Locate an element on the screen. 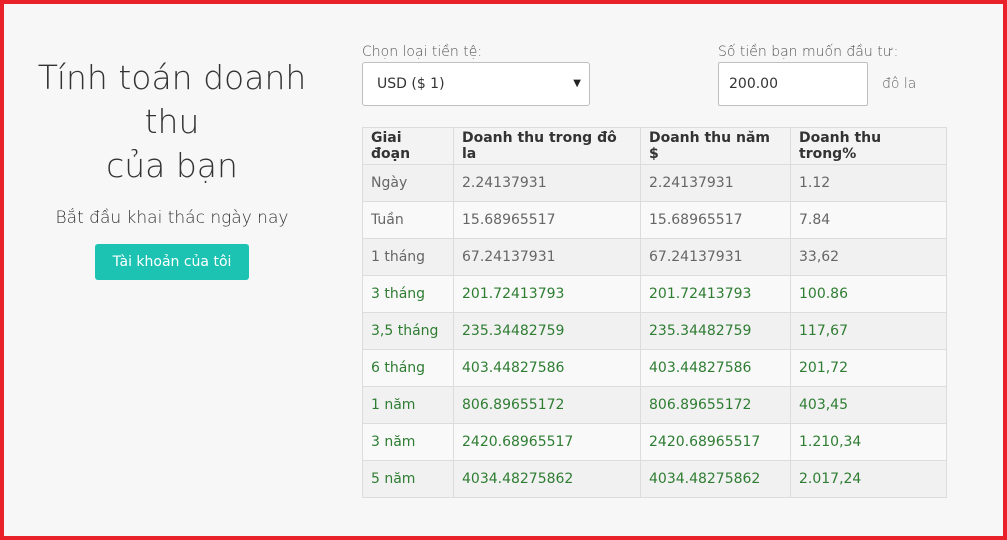 This screenshot has height=540, width=1007. amount-label: Số tiền bạn muốn đầu tư: is located at coordinates (808, 52).